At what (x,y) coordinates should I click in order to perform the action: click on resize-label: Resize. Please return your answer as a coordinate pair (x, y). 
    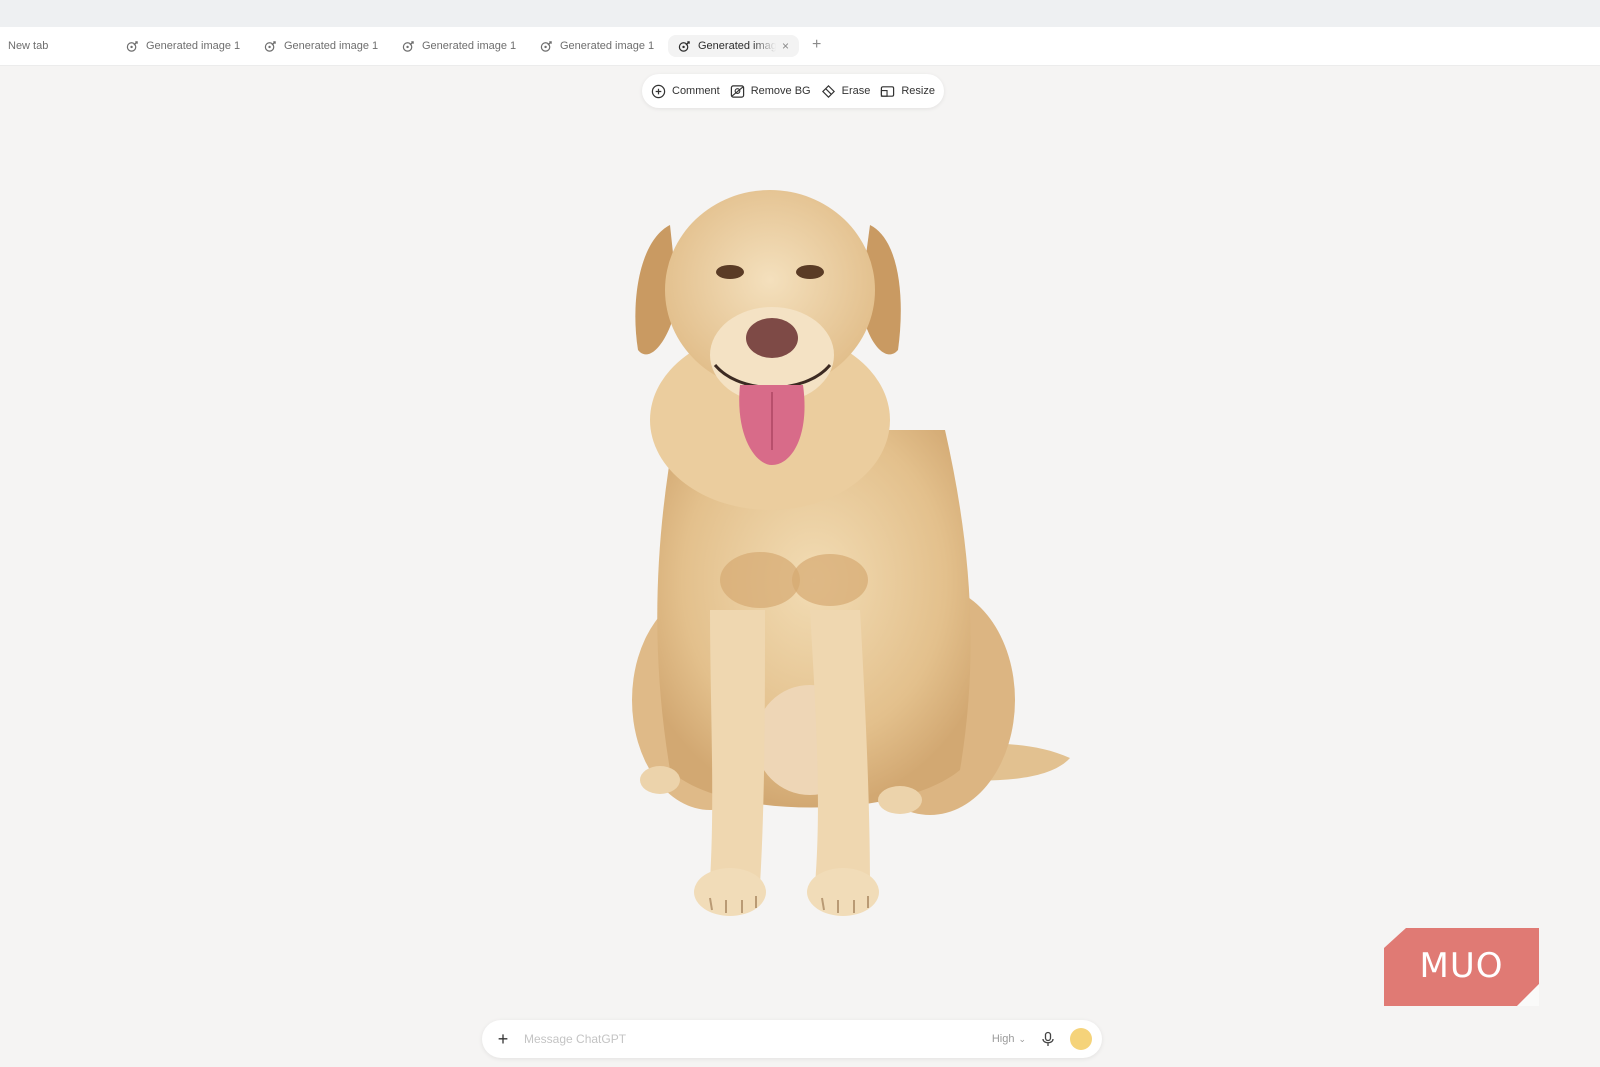
    Looking at the image, I should click on (918, 91).